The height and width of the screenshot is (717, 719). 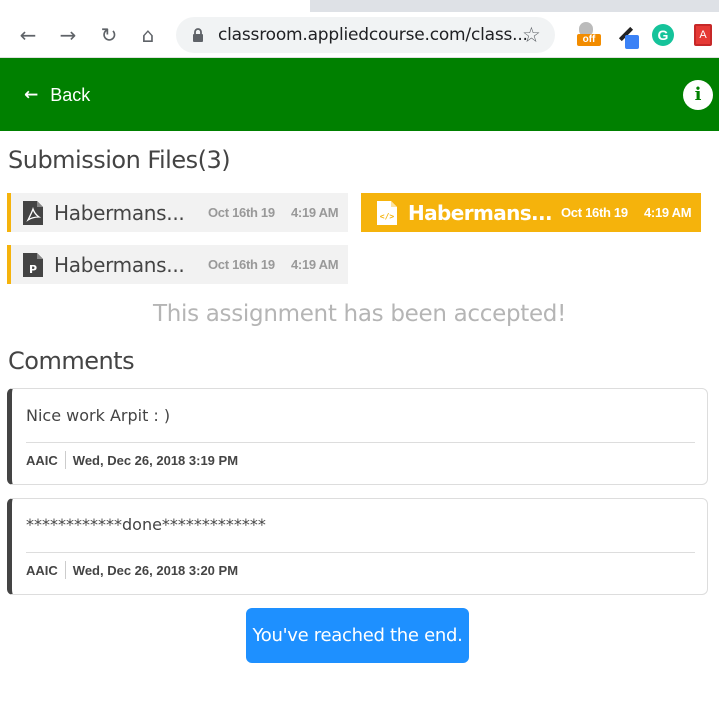 What do you see at coordinates (698, 95) in the screenshot?
I see `info-icon: i` at bounding box center [698, 95].